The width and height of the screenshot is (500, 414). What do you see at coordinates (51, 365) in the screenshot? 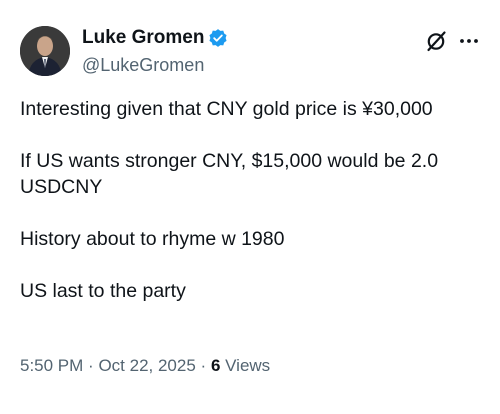
I see `tweet-time: 5:50 PM` at bounding box center [51, 365].